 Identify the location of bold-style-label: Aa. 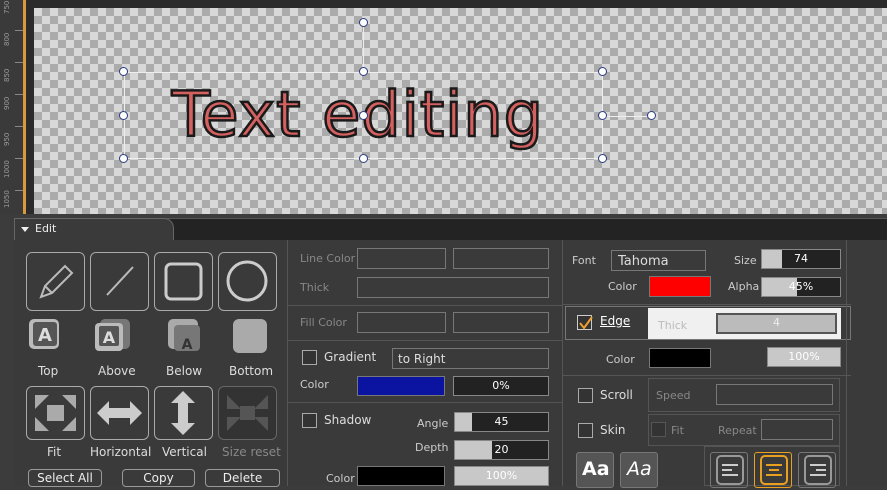
(596, 469).